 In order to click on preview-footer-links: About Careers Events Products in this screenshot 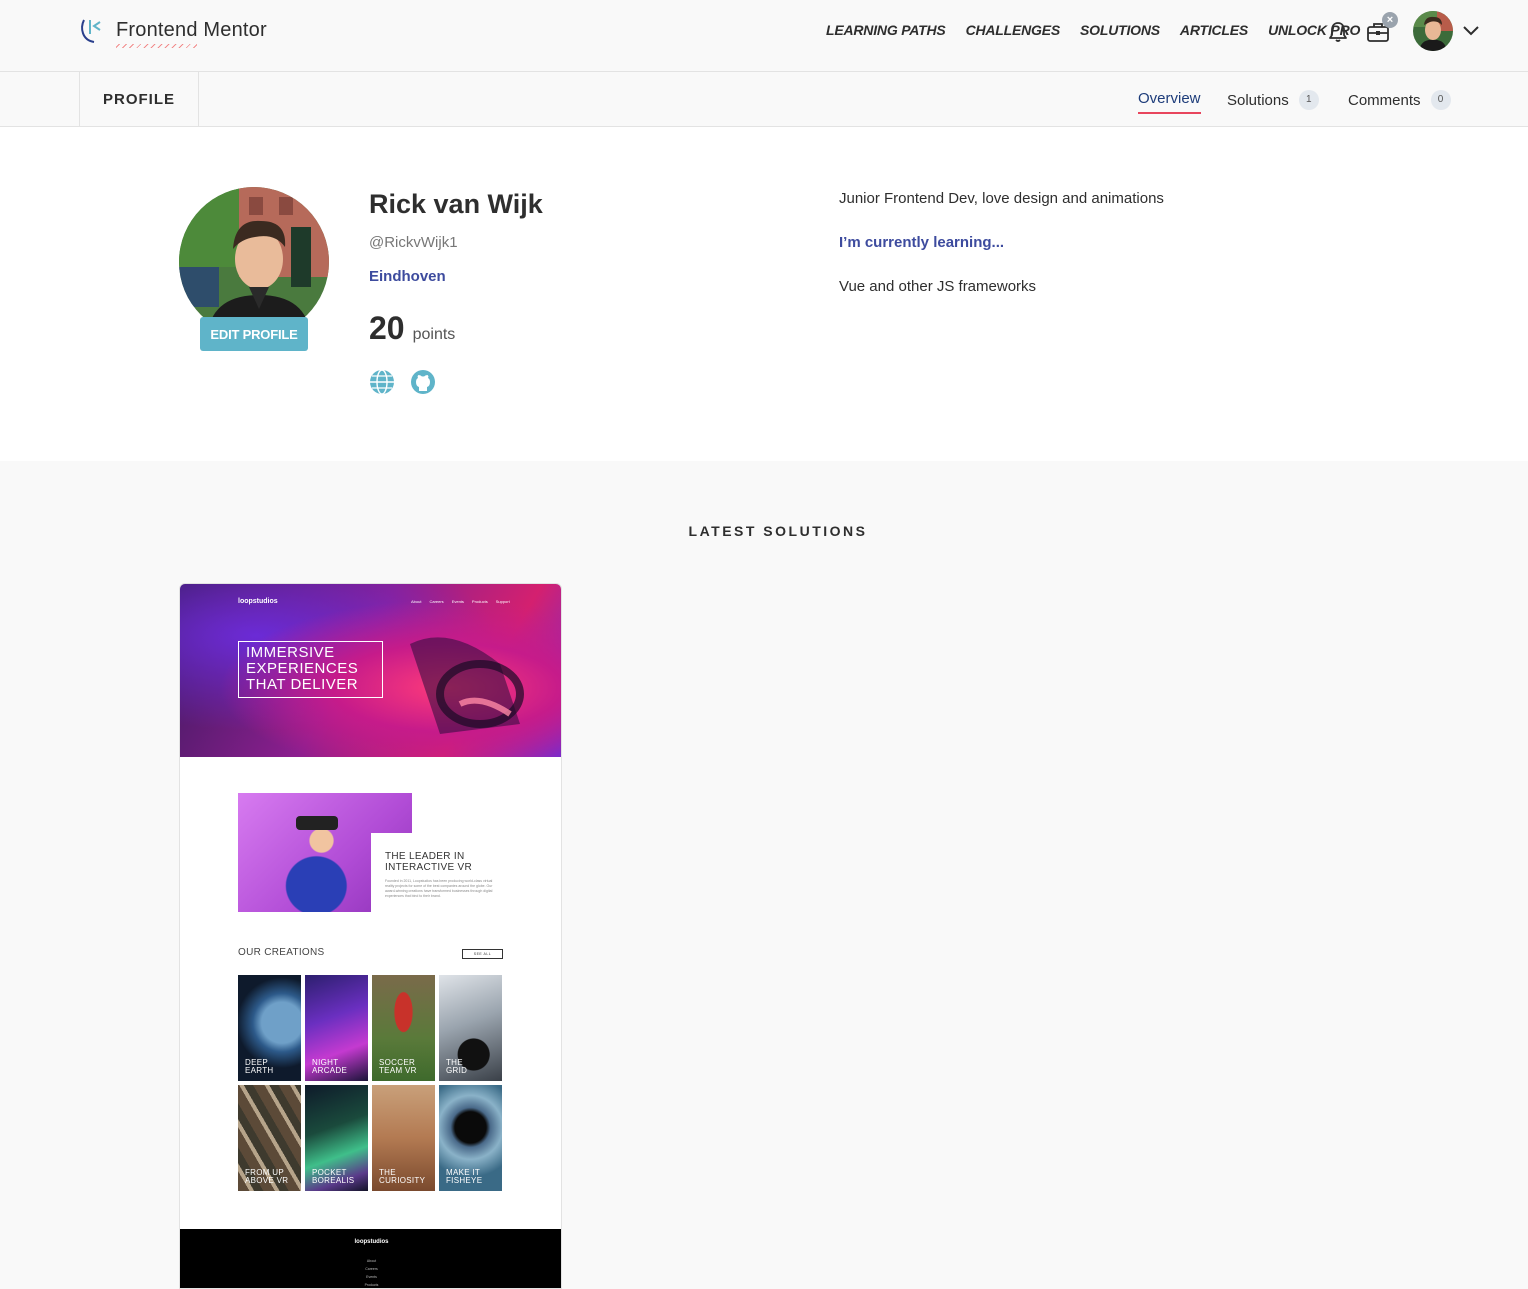, I will do `click(370, 1272)`.